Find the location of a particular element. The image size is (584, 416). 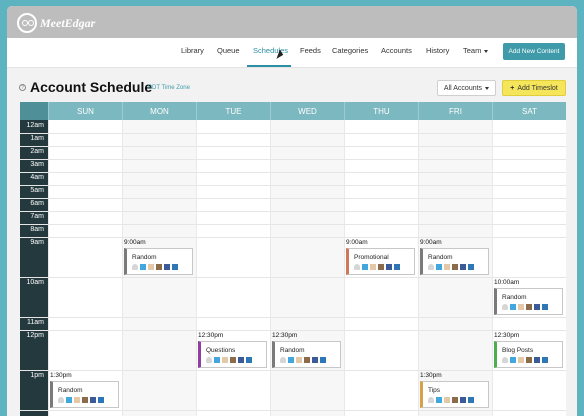

hour-label: 1pm is located at coordinates (37, 375).